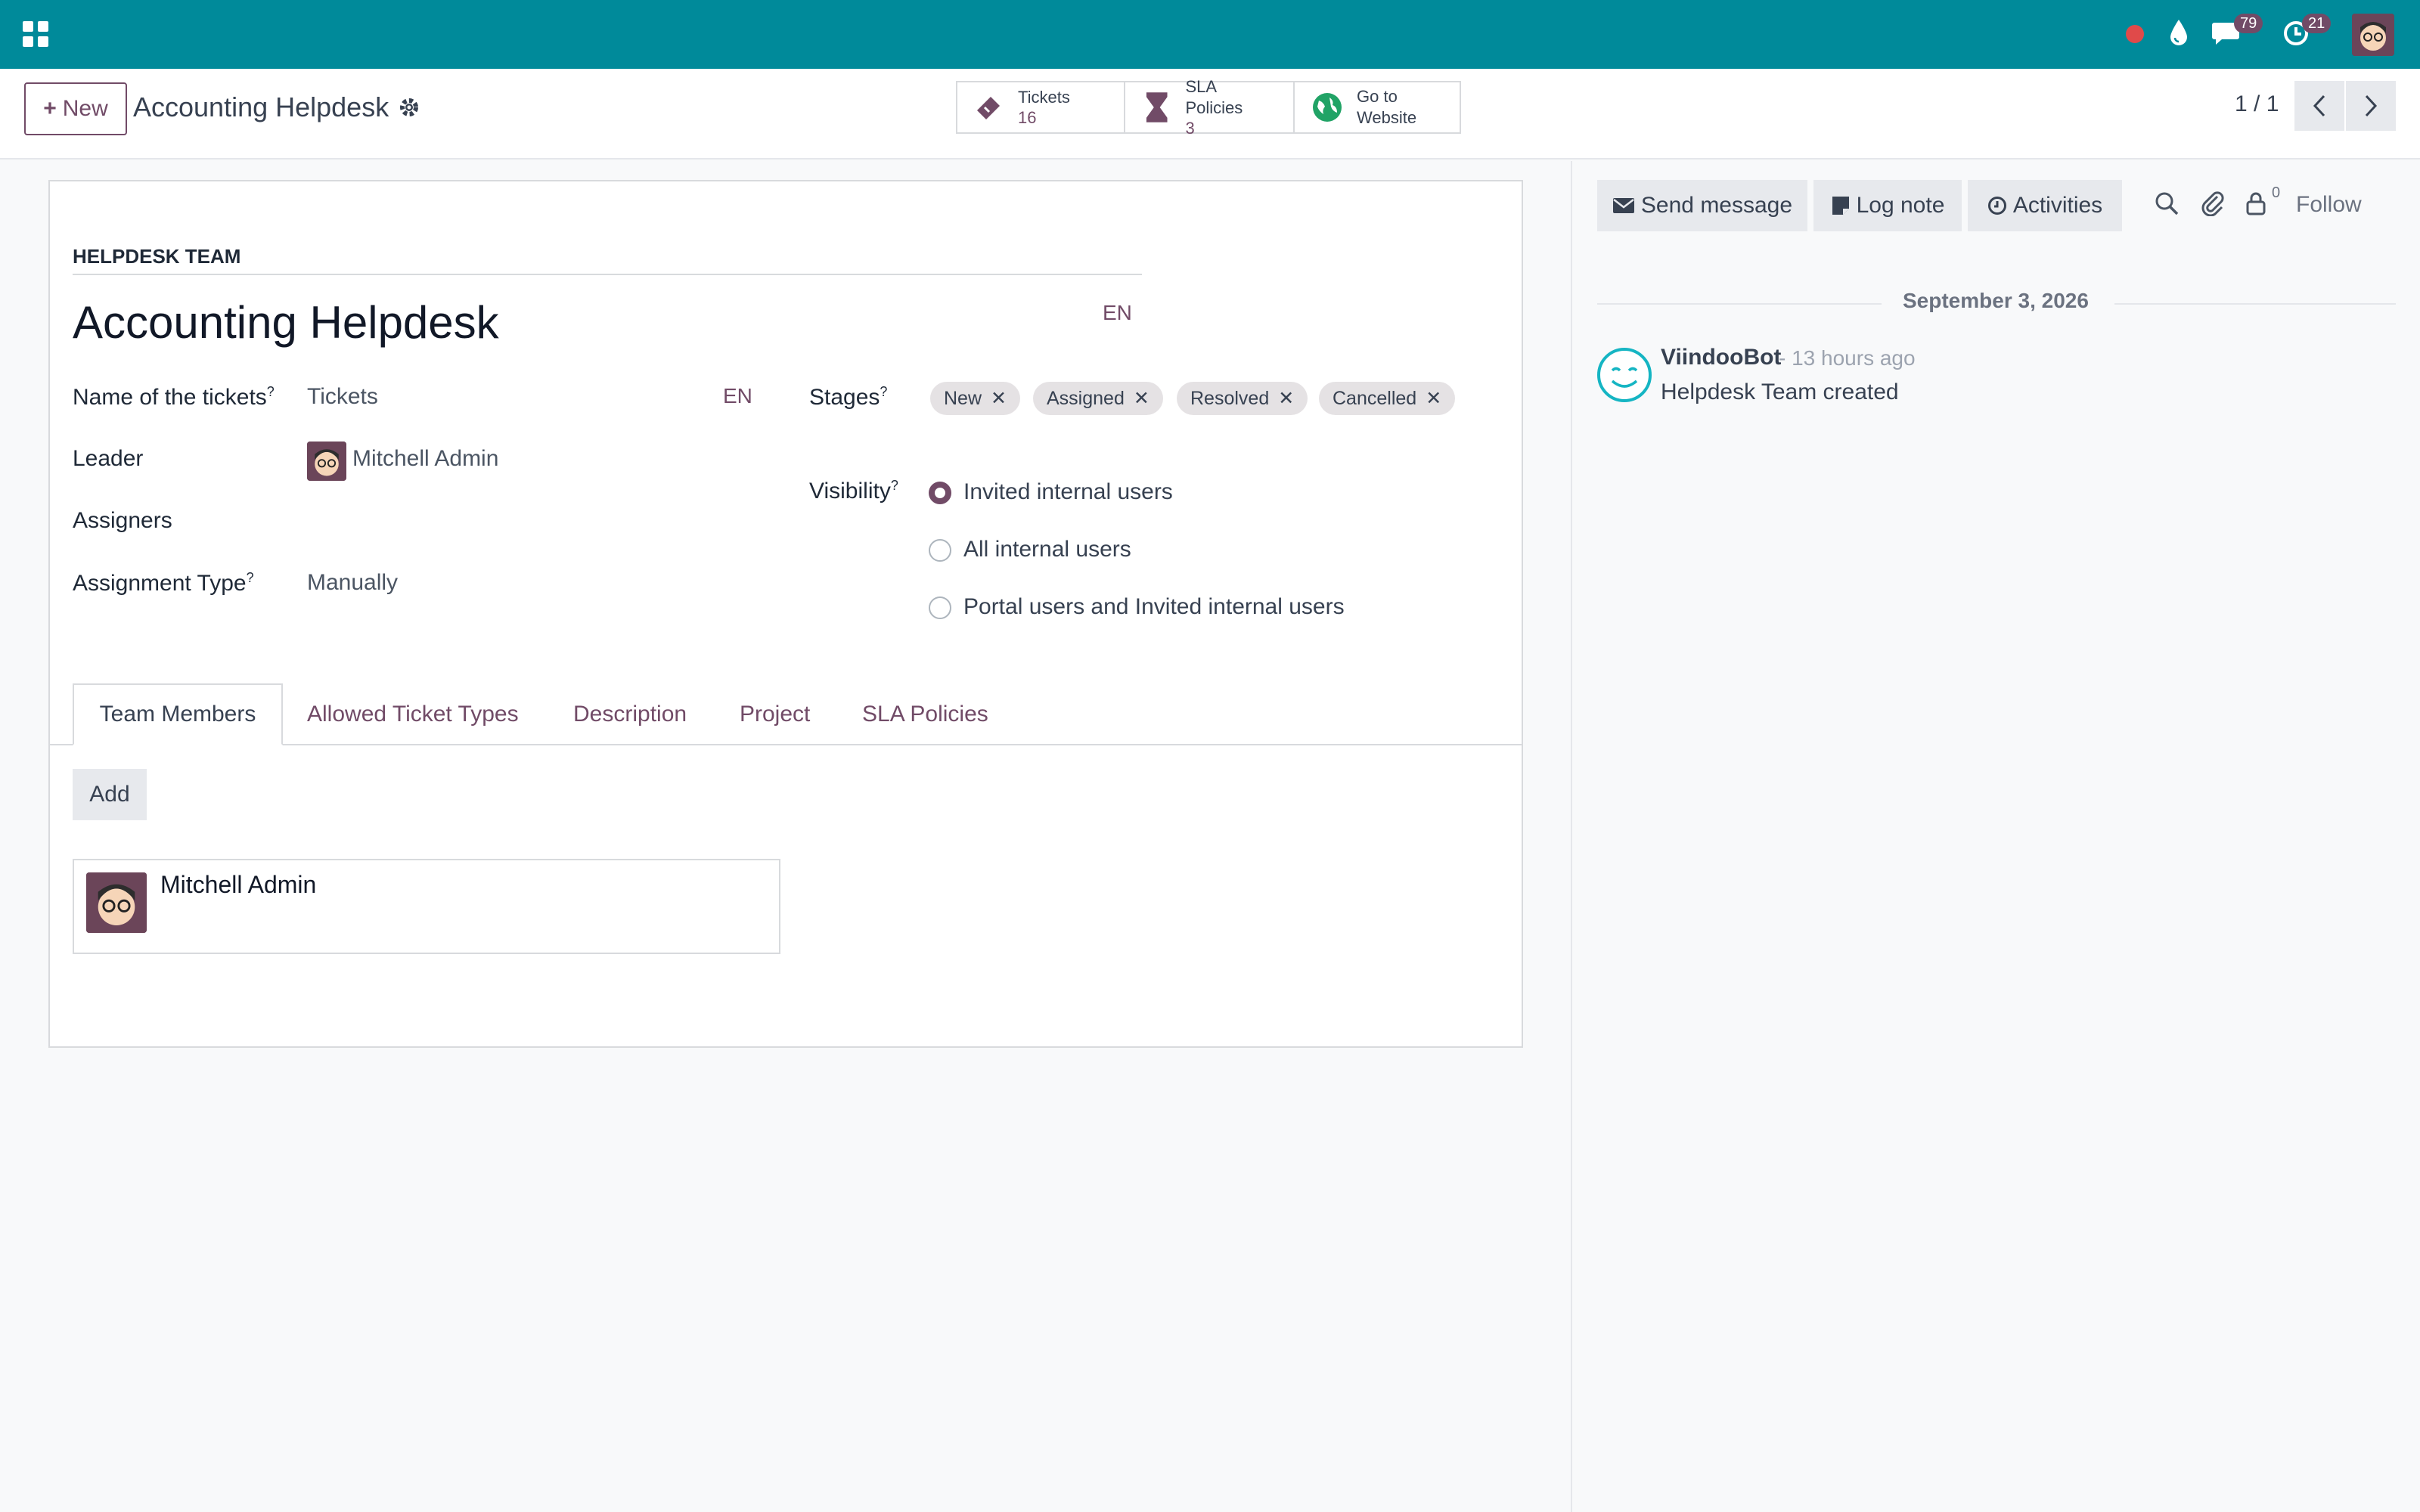  Describe the element at coordinates (963, 398) in the screenshot. I see `stage-tag-label: New` at that location.